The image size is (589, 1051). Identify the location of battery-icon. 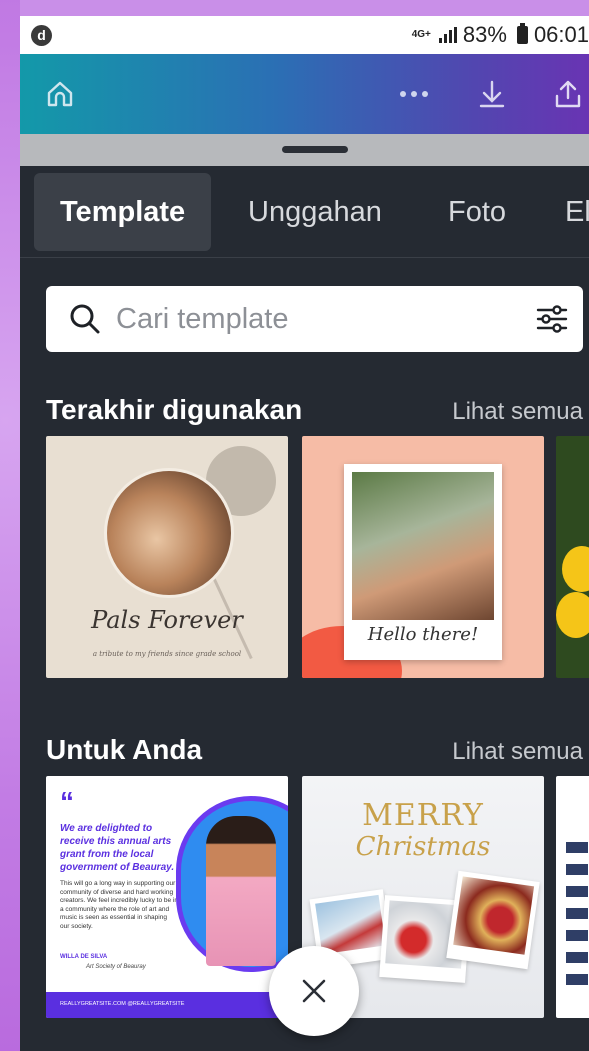
(522, 33).